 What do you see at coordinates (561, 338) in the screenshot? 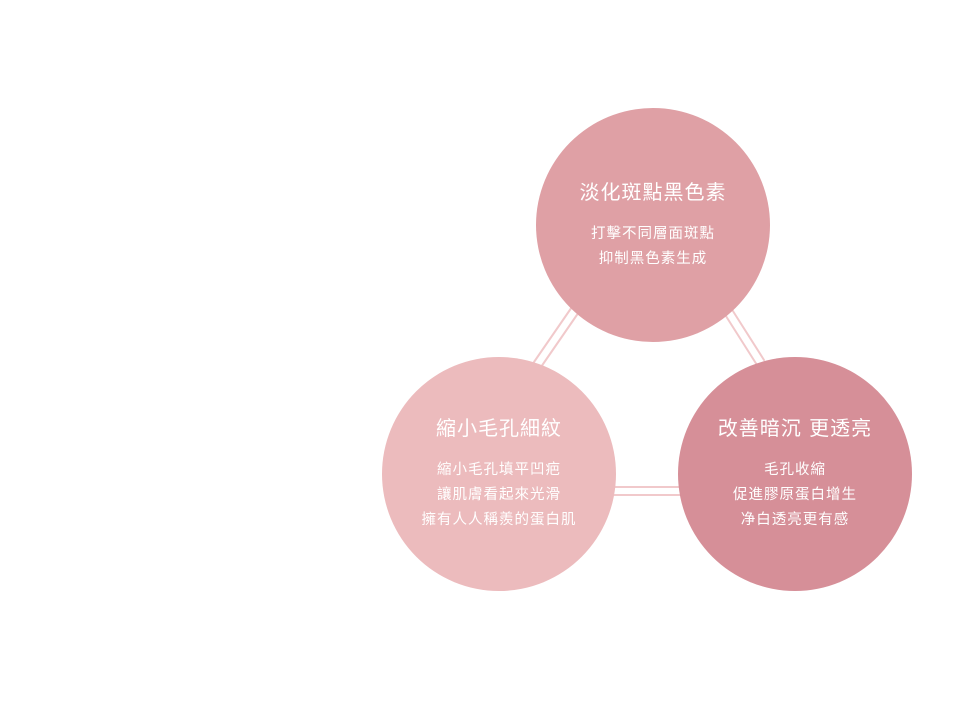
I see `connector-top-left-b` at bounding box center [561, 338].